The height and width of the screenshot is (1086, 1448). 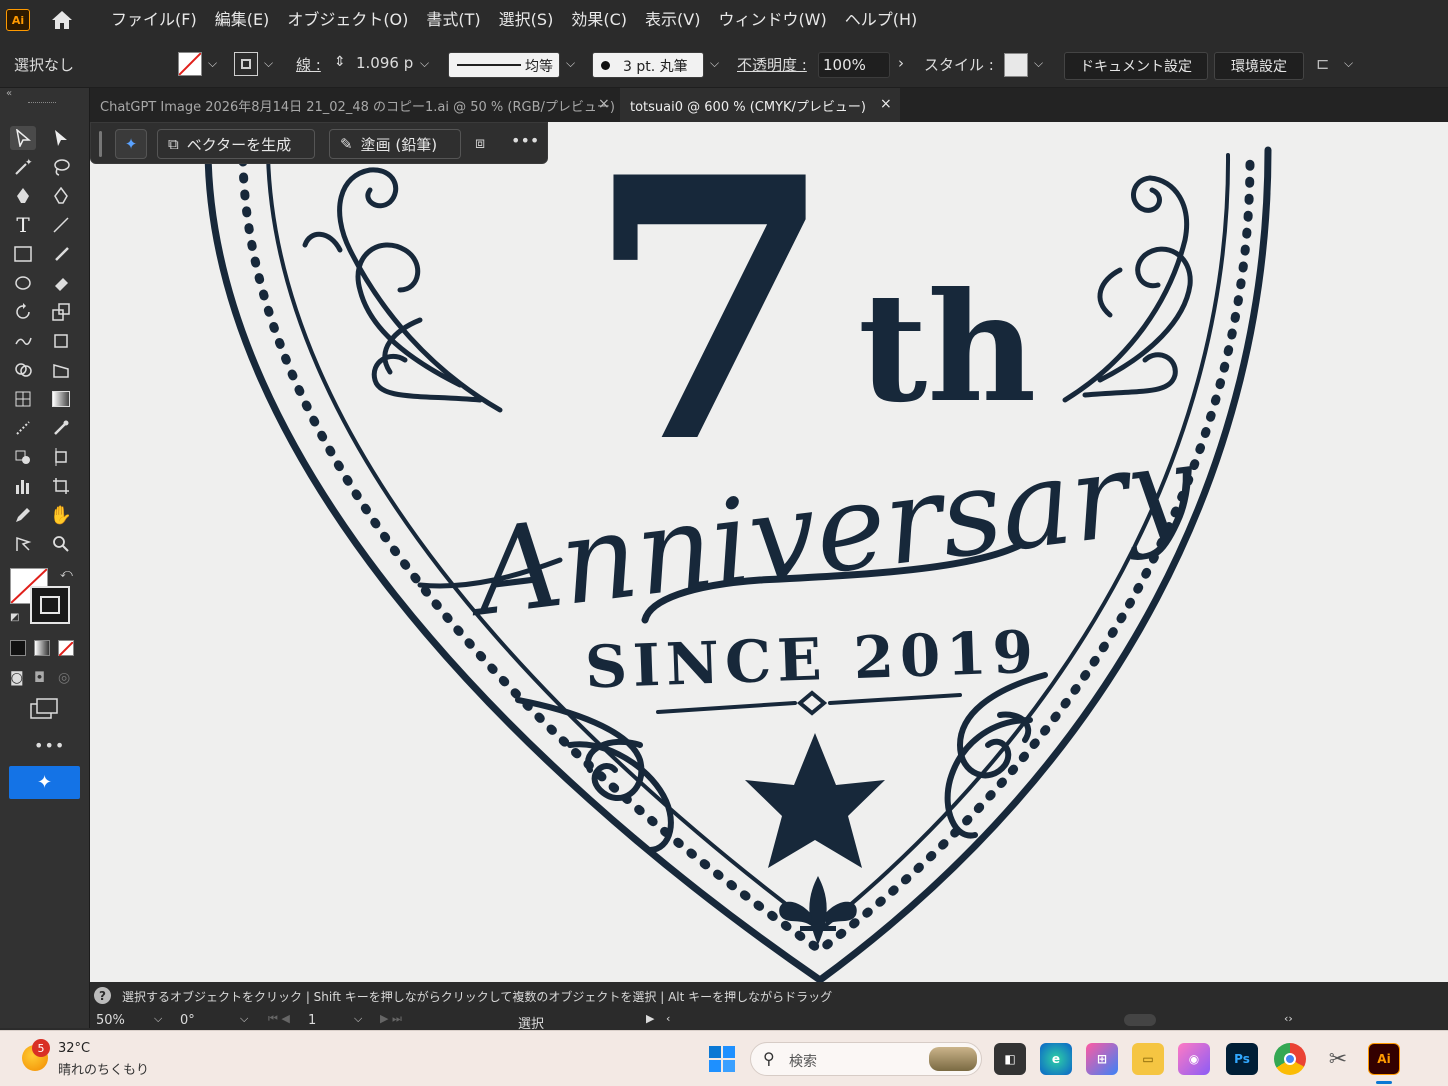 I want to click on brush-dropdown-icon: ⌵, so click(x=714, y=63).